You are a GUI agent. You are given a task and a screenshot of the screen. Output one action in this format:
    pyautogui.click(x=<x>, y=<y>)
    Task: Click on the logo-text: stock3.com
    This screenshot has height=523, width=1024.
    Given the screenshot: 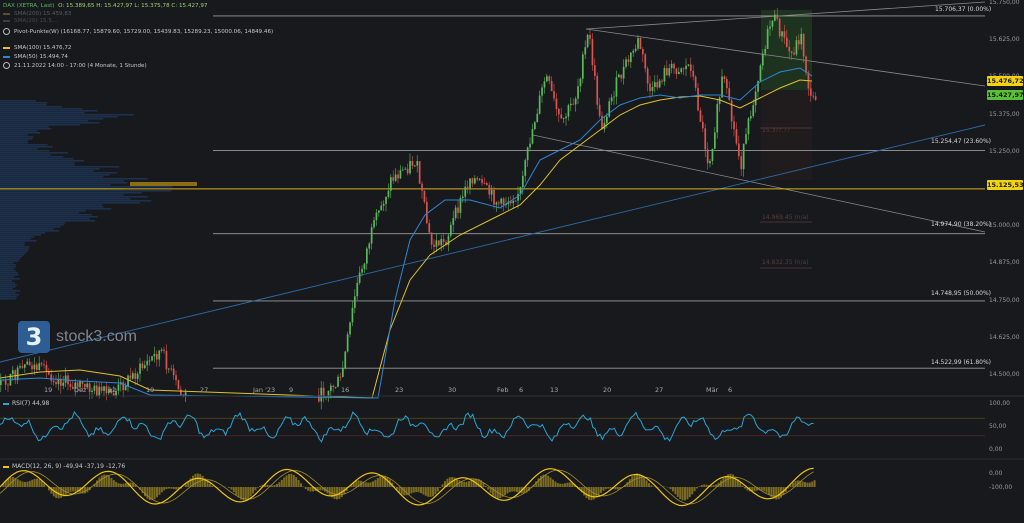 What is the action you would take?
    pyautogui.click(x=96, y=336)
    